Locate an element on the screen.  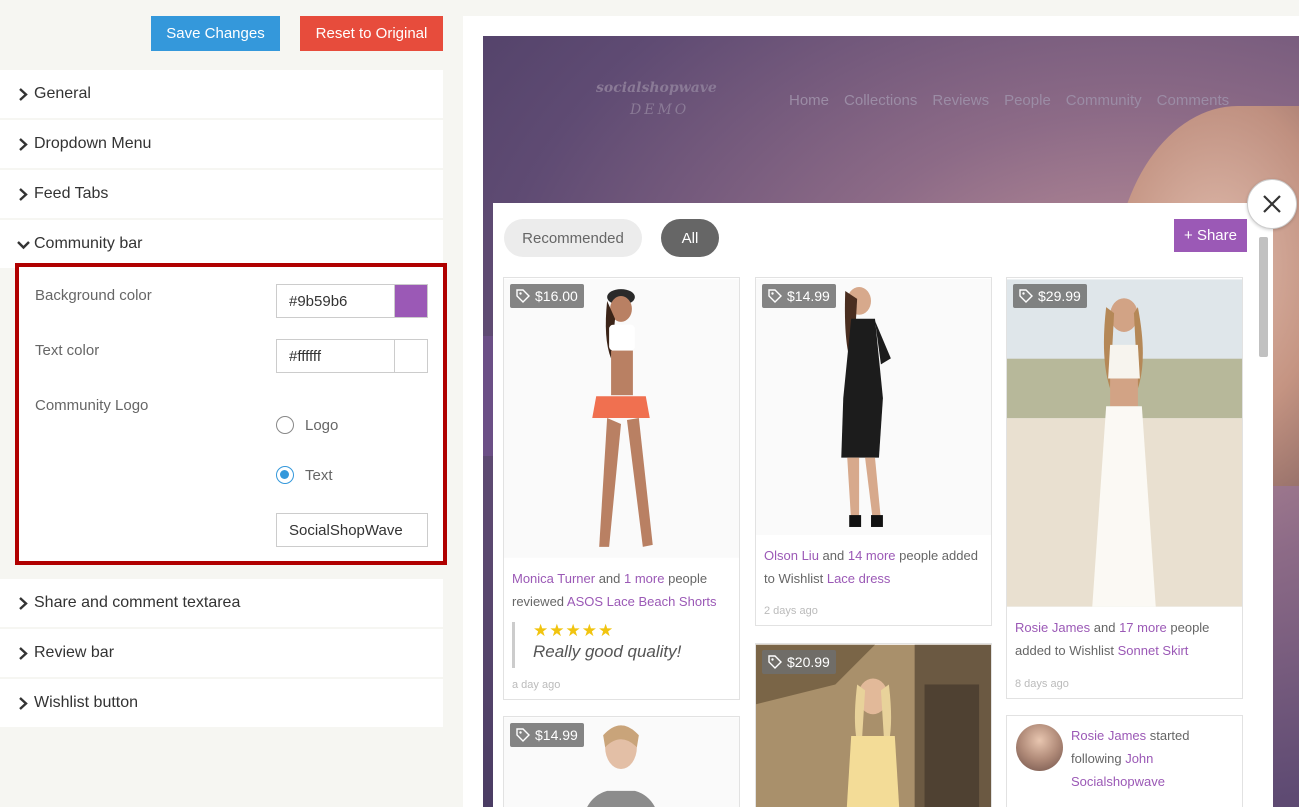
background-color-label: Background color is located at coordinates (93, 295).